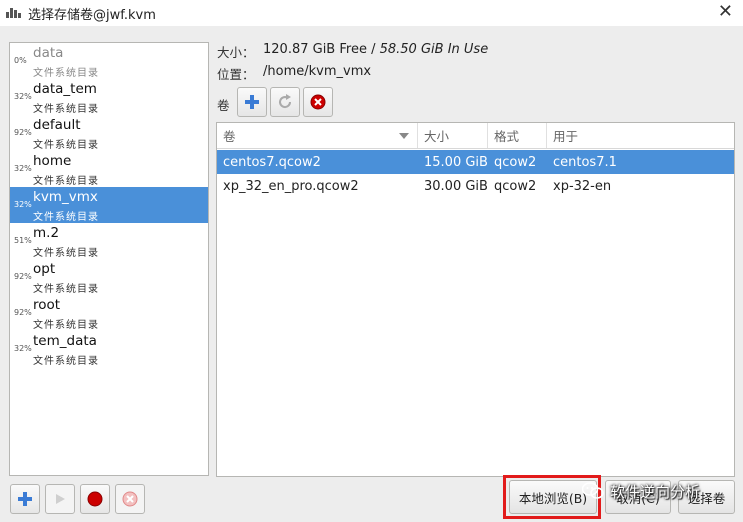 This screenshot has width=743, height=522. What do you see at coordinates (109, 97) in the screenshot?
I see `pool-item-data-tem: 32% data_tem 文件系统目录` at bounding box center [109, 97].